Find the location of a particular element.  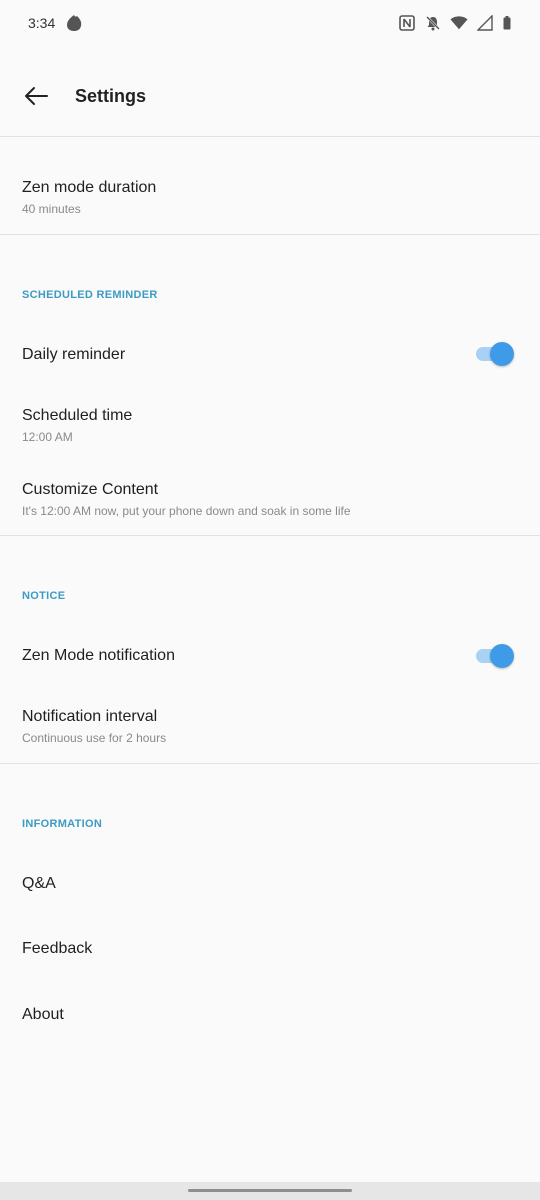

navigation-bar is located at coordinates (270, 1191).